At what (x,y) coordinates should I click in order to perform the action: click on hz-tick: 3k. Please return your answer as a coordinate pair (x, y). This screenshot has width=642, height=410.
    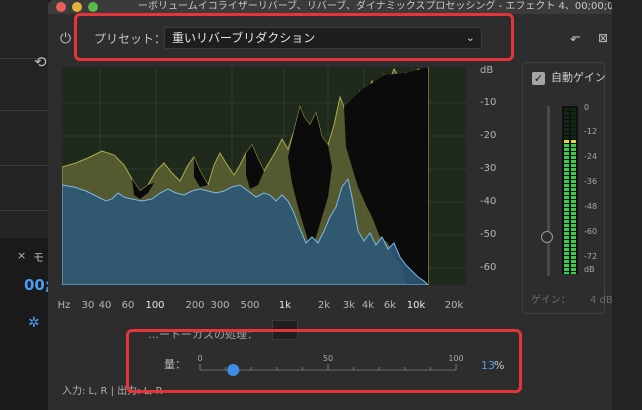
    Looking at the image, I should click on (349, 305).